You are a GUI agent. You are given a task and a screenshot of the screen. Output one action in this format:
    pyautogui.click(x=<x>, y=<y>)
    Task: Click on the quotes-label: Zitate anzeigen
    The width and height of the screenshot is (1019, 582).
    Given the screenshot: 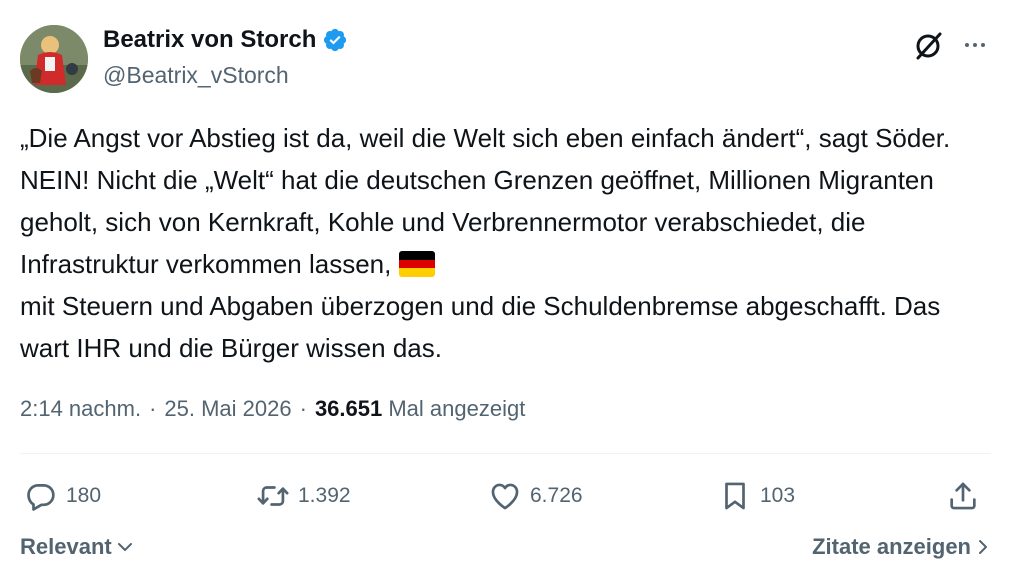 What is the action you would take?
    pyautogui.click(x=891, y=546)
    